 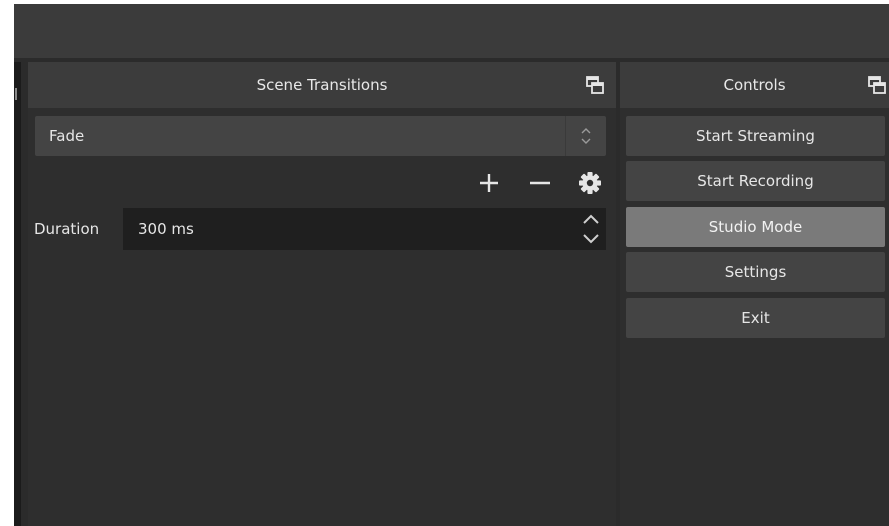 I want to click on controls-header: Controls, so click(x=754, y=85).